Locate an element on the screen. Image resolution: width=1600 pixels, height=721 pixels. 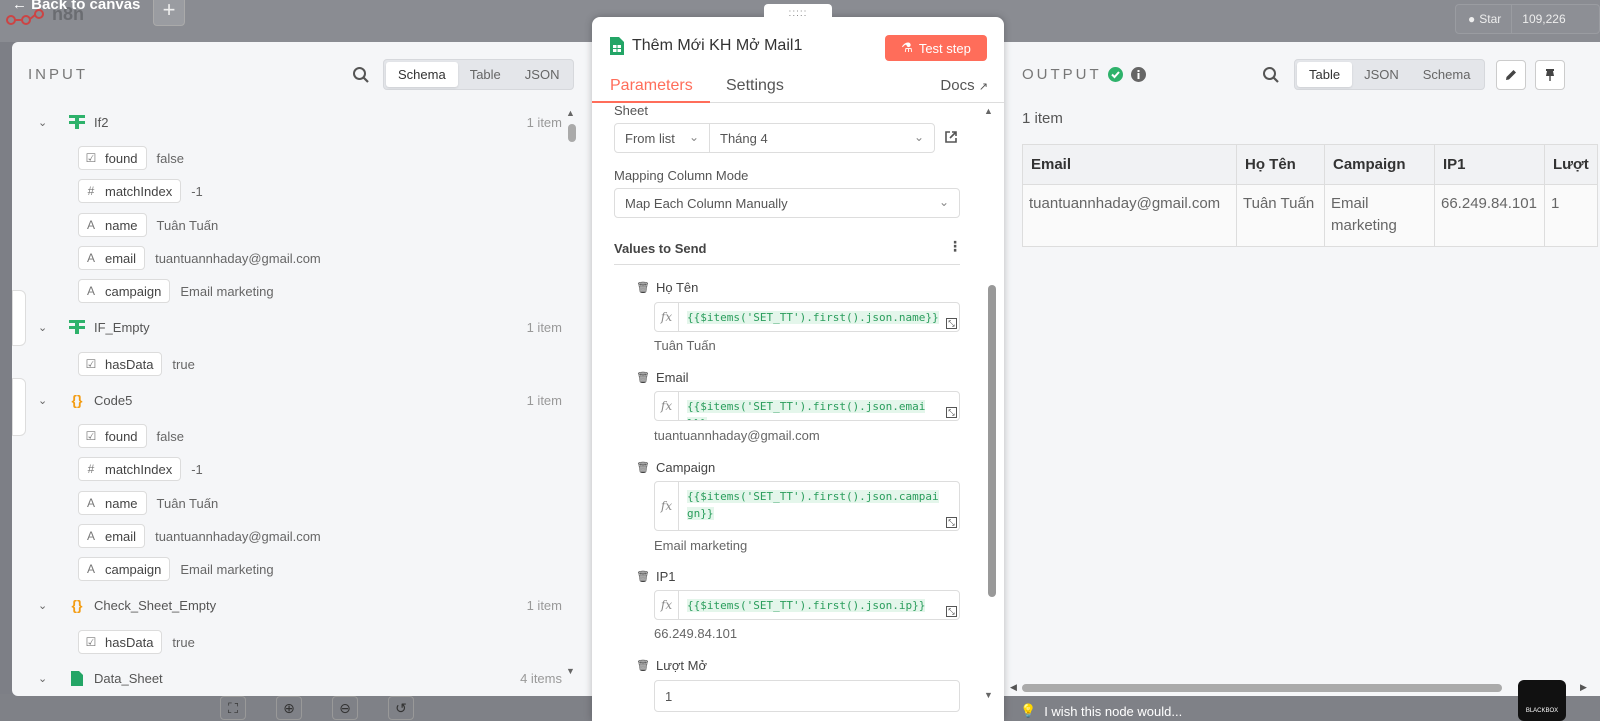
tab-parameters: Parameters is located at coordinates (651, 86).